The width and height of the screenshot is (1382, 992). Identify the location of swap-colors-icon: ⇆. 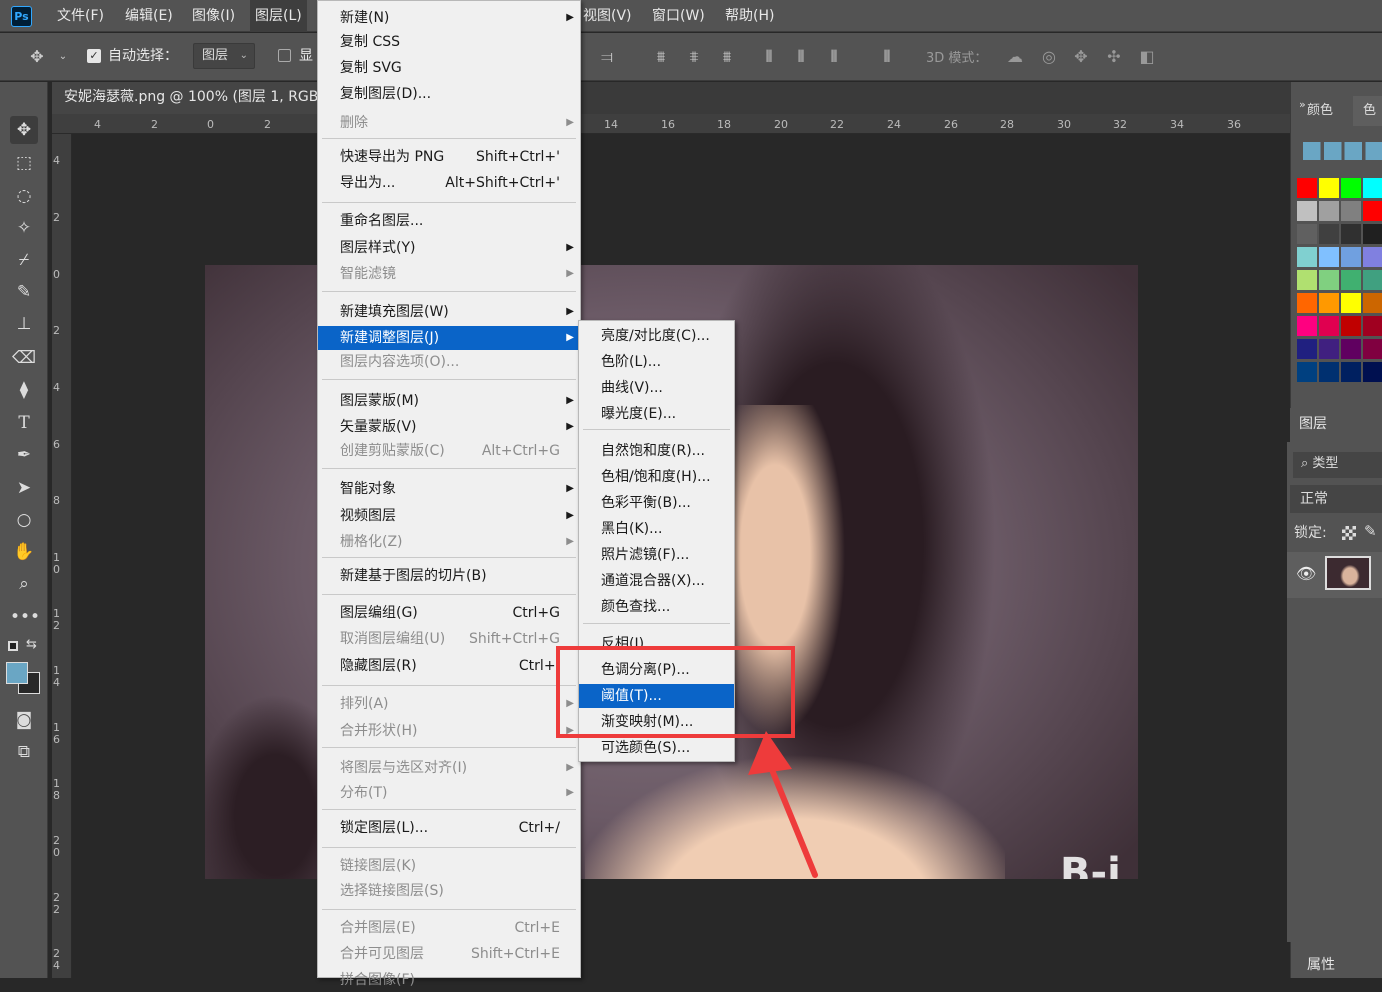
(31, 644).